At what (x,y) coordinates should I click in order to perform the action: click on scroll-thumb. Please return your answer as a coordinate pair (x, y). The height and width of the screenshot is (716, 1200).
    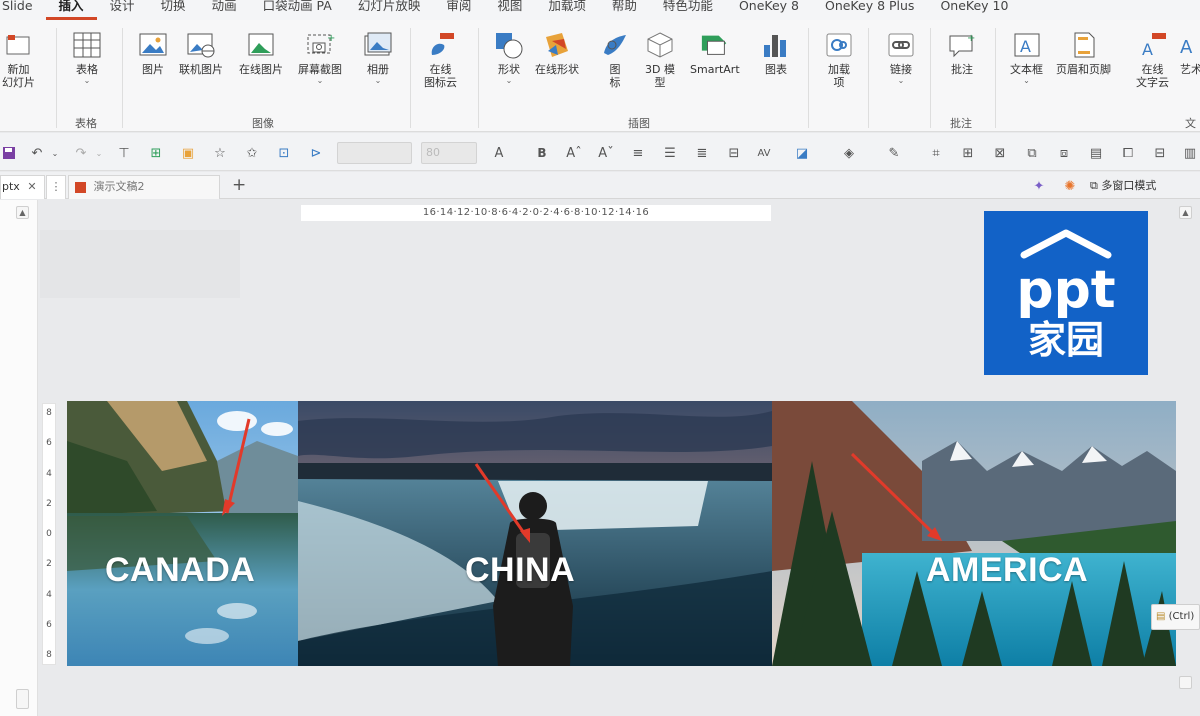
    Looking at the image, I should click on (22, 699).